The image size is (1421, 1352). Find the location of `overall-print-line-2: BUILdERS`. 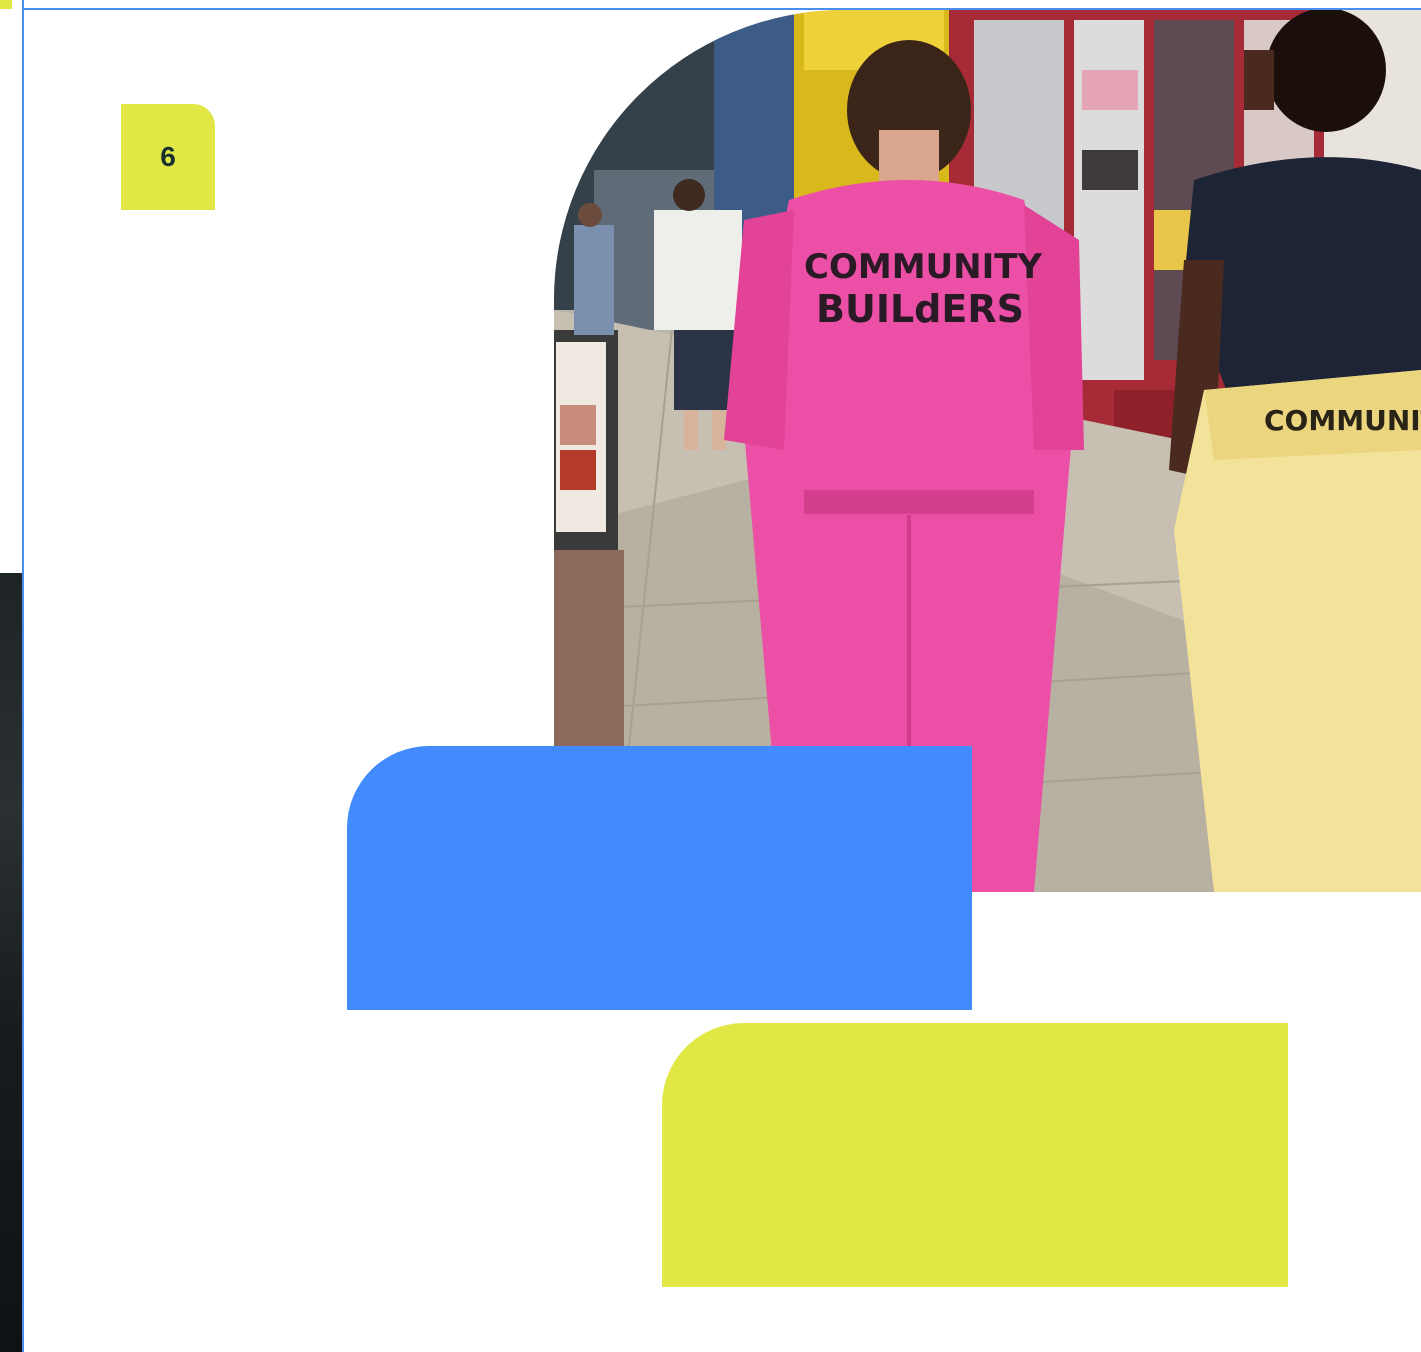

overall-print-line-2: BUILdERS is located at coordinates (920, 309).